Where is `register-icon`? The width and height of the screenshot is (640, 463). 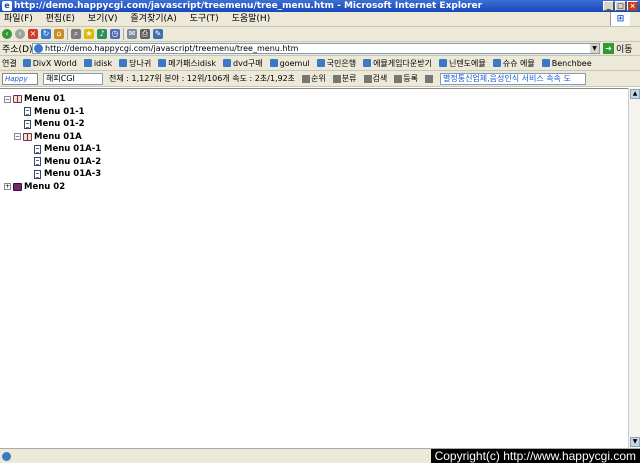 register-icon is located at coordinates (398, 78).